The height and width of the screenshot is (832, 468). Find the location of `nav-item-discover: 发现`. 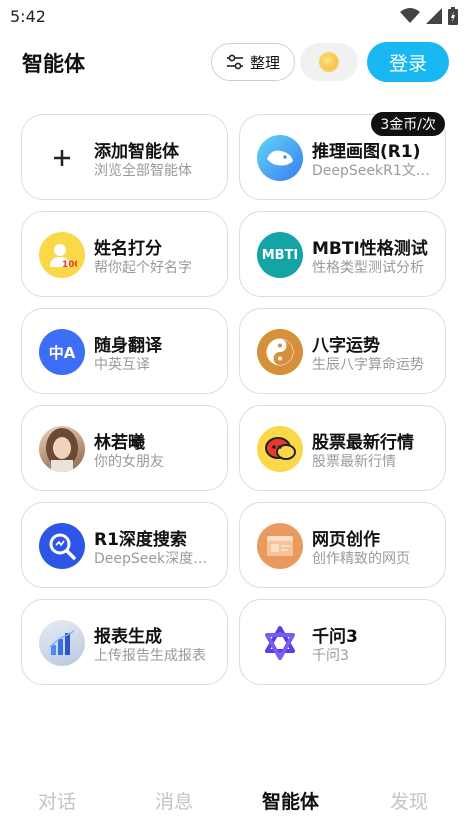

nav-item-discover: 发现 is located at coordinates (409, 800).